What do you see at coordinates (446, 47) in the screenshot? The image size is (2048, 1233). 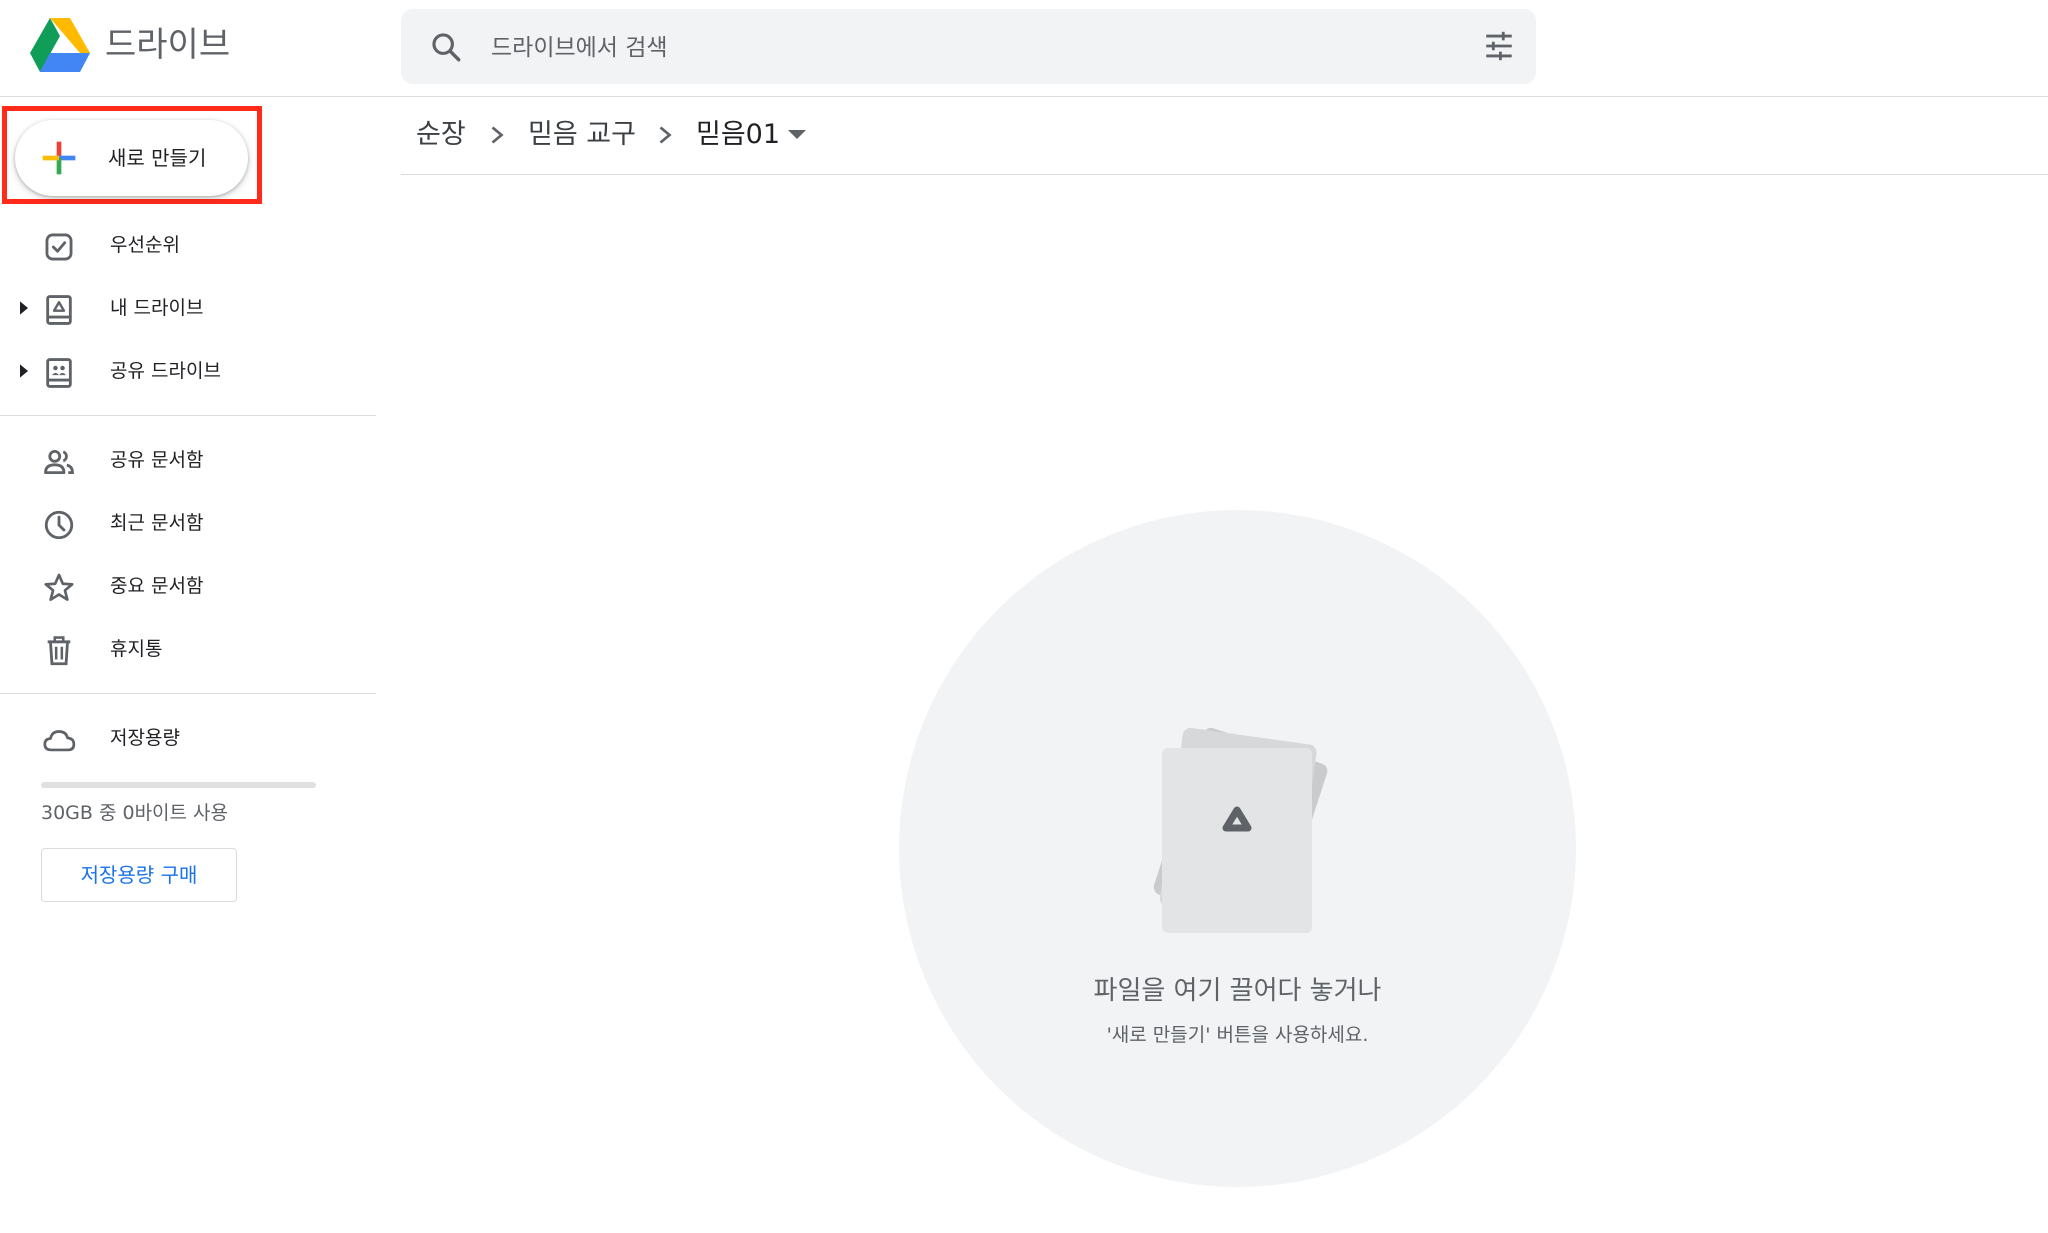 I see `search-icon` at bounding box center [446, 47].